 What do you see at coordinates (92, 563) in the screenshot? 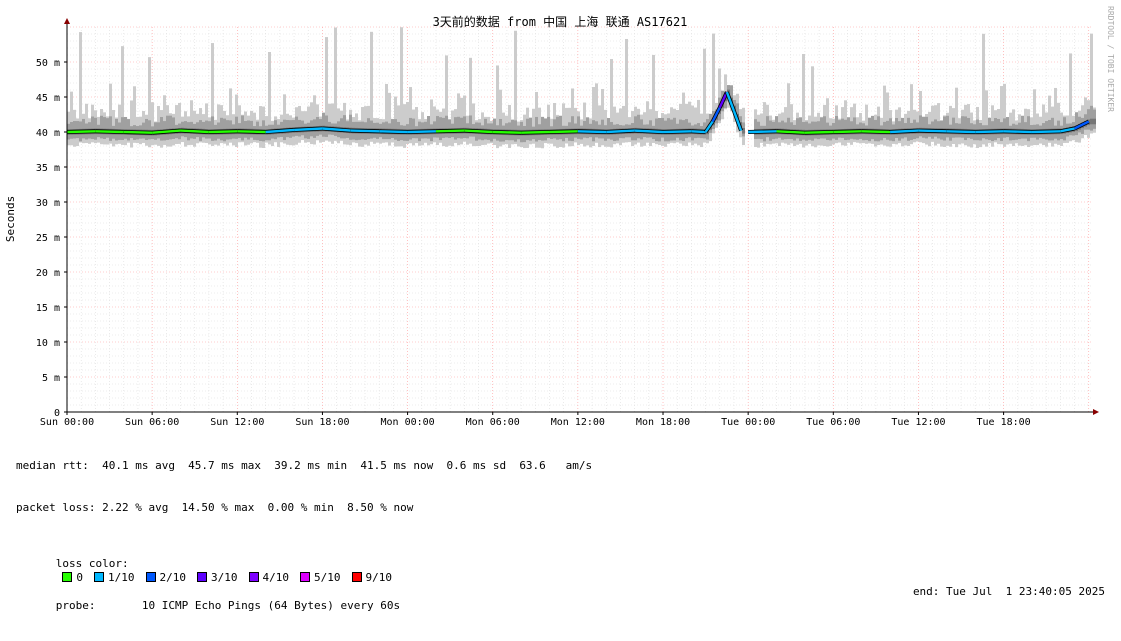
I see `loss-color-label: loss color:` at bounding box center [92, 563].